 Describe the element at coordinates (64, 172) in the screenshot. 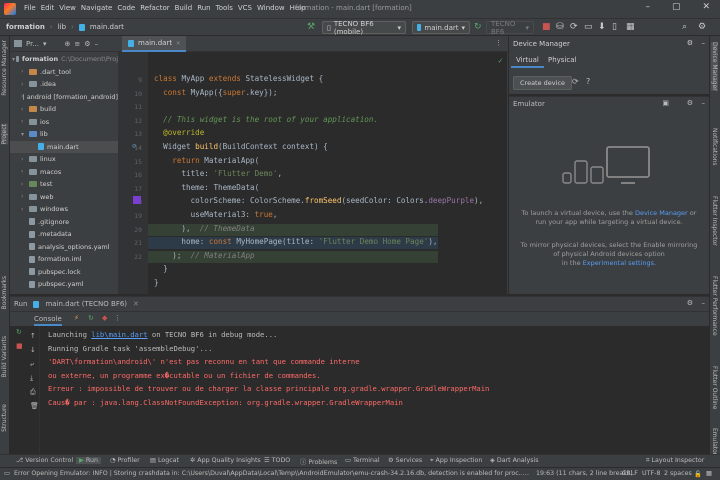

I see `tree-item: › macos` at that location.